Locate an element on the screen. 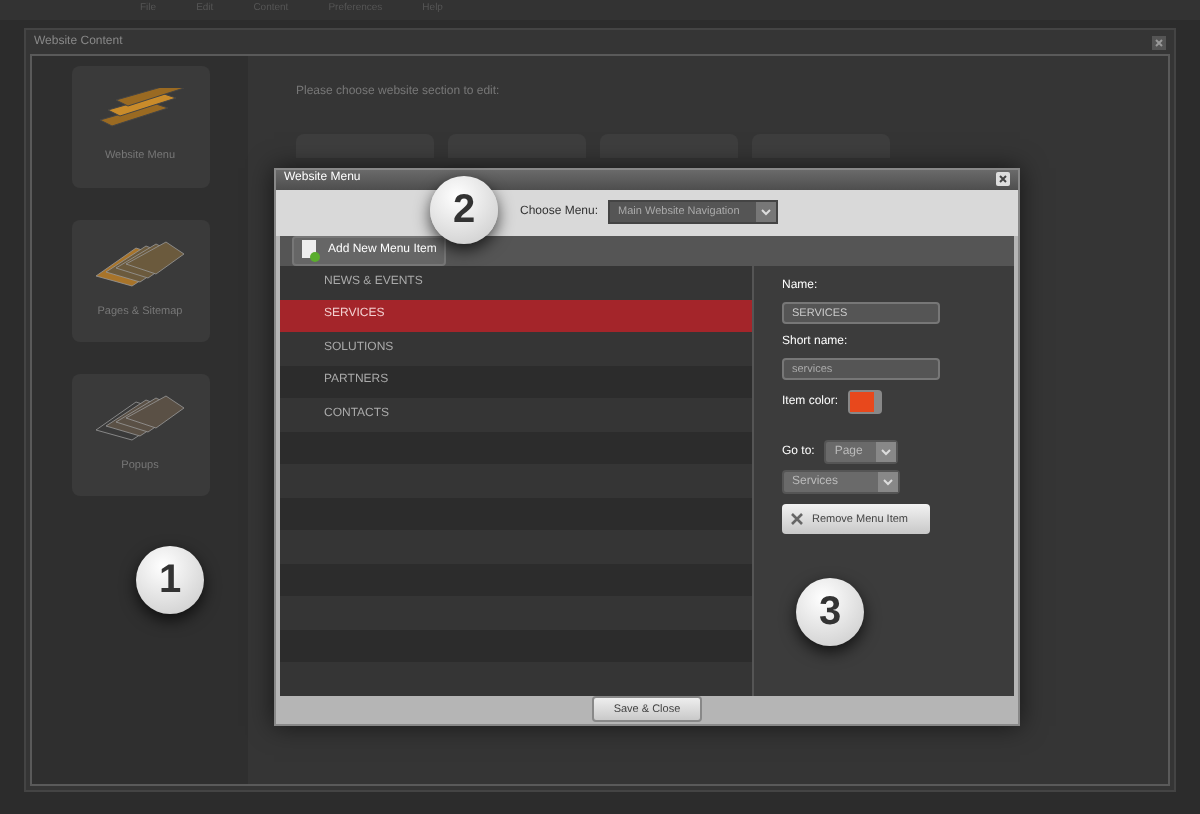 Image resolution: width=1200 pixels, height=814 pixels. add-page-icon is located at coordinates (311, 251).